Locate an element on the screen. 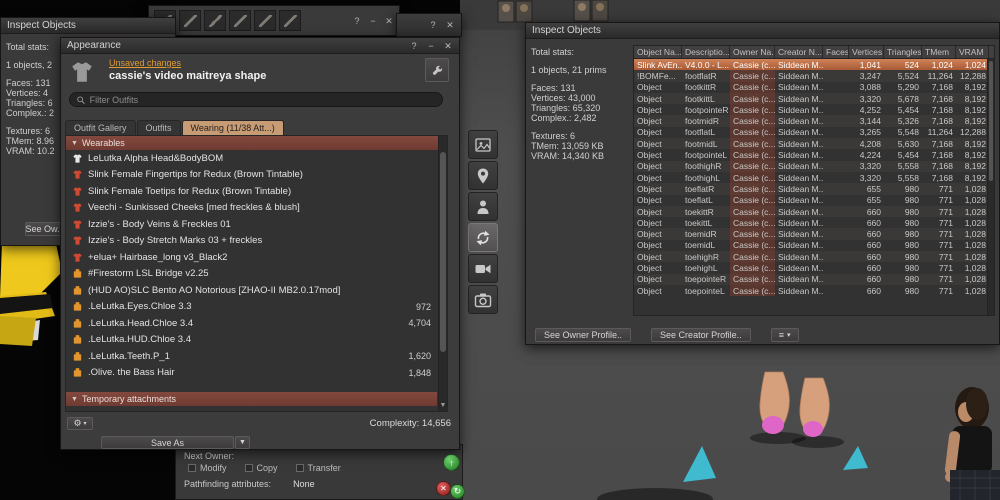 This screenshot has height=500, width=1000. tab-outfits: Outfits is located at coordinates (158, 127).